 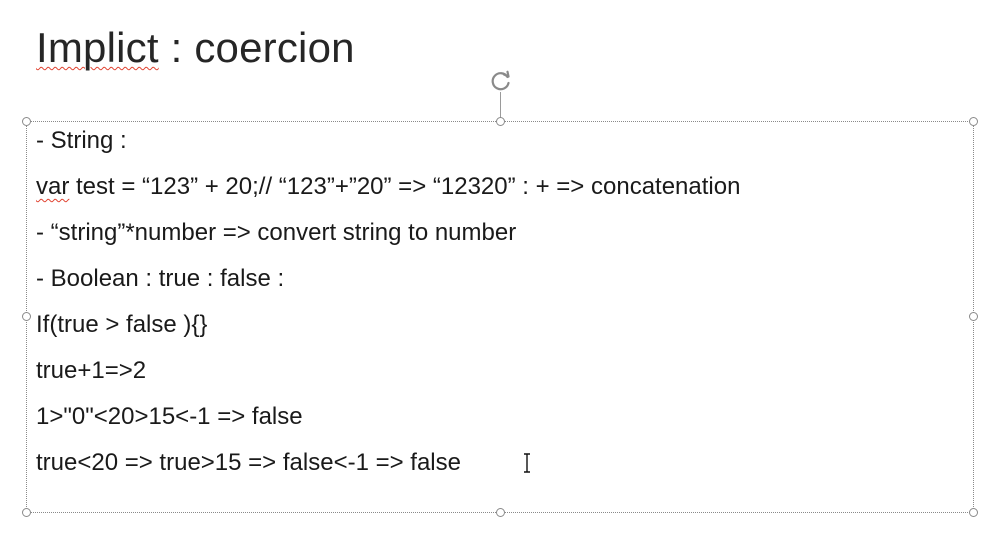 I want to click on text-line-5: If(true > false ){}, so click(x=501, y=325).